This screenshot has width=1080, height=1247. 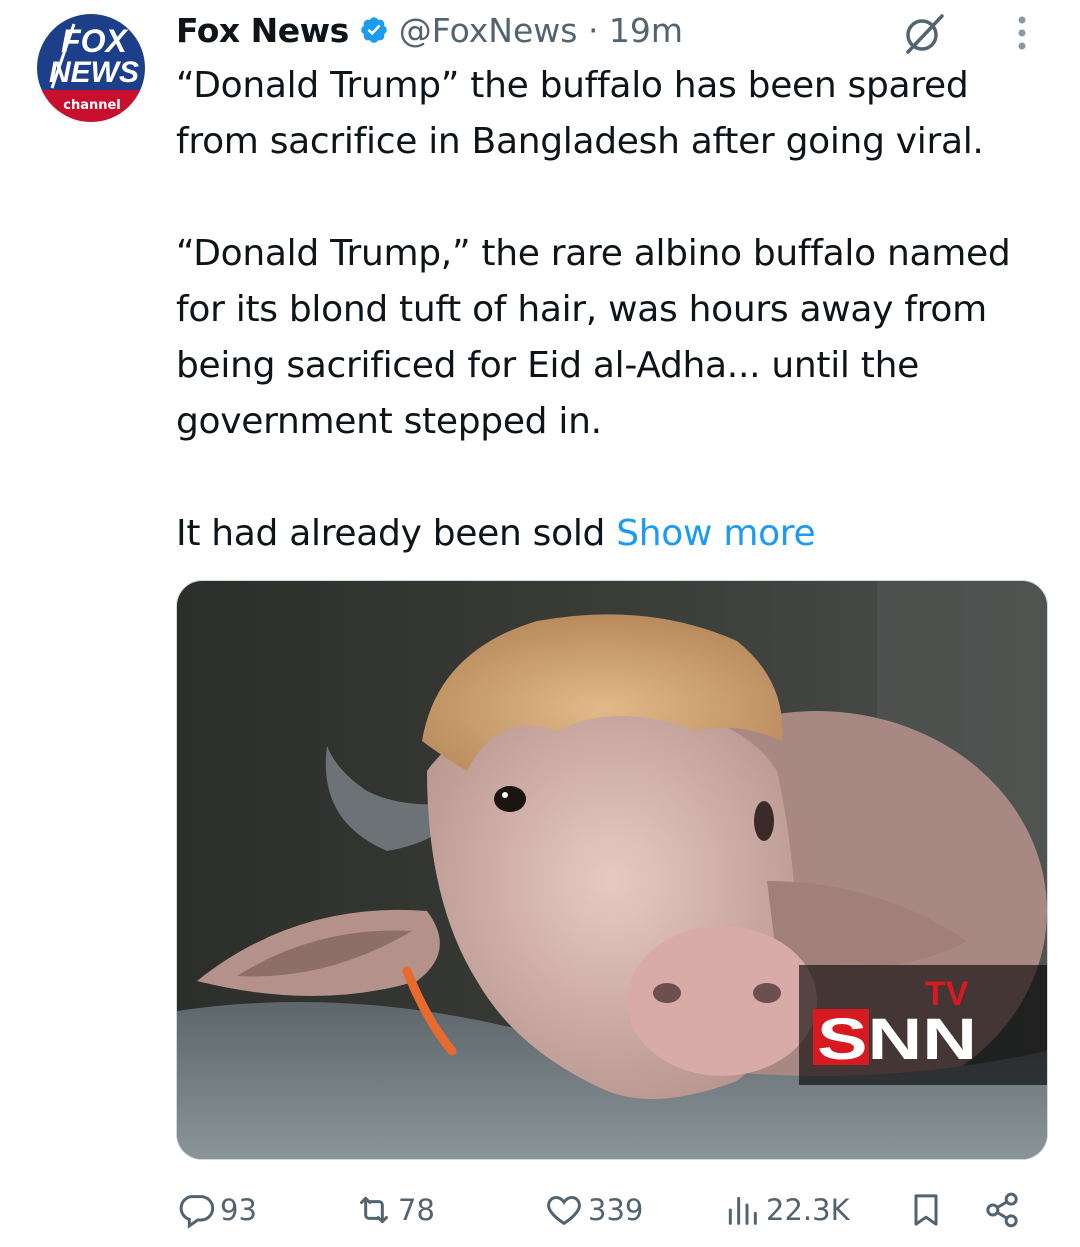 I want to click on author-name: Fox News, so click(x=262, y=30).